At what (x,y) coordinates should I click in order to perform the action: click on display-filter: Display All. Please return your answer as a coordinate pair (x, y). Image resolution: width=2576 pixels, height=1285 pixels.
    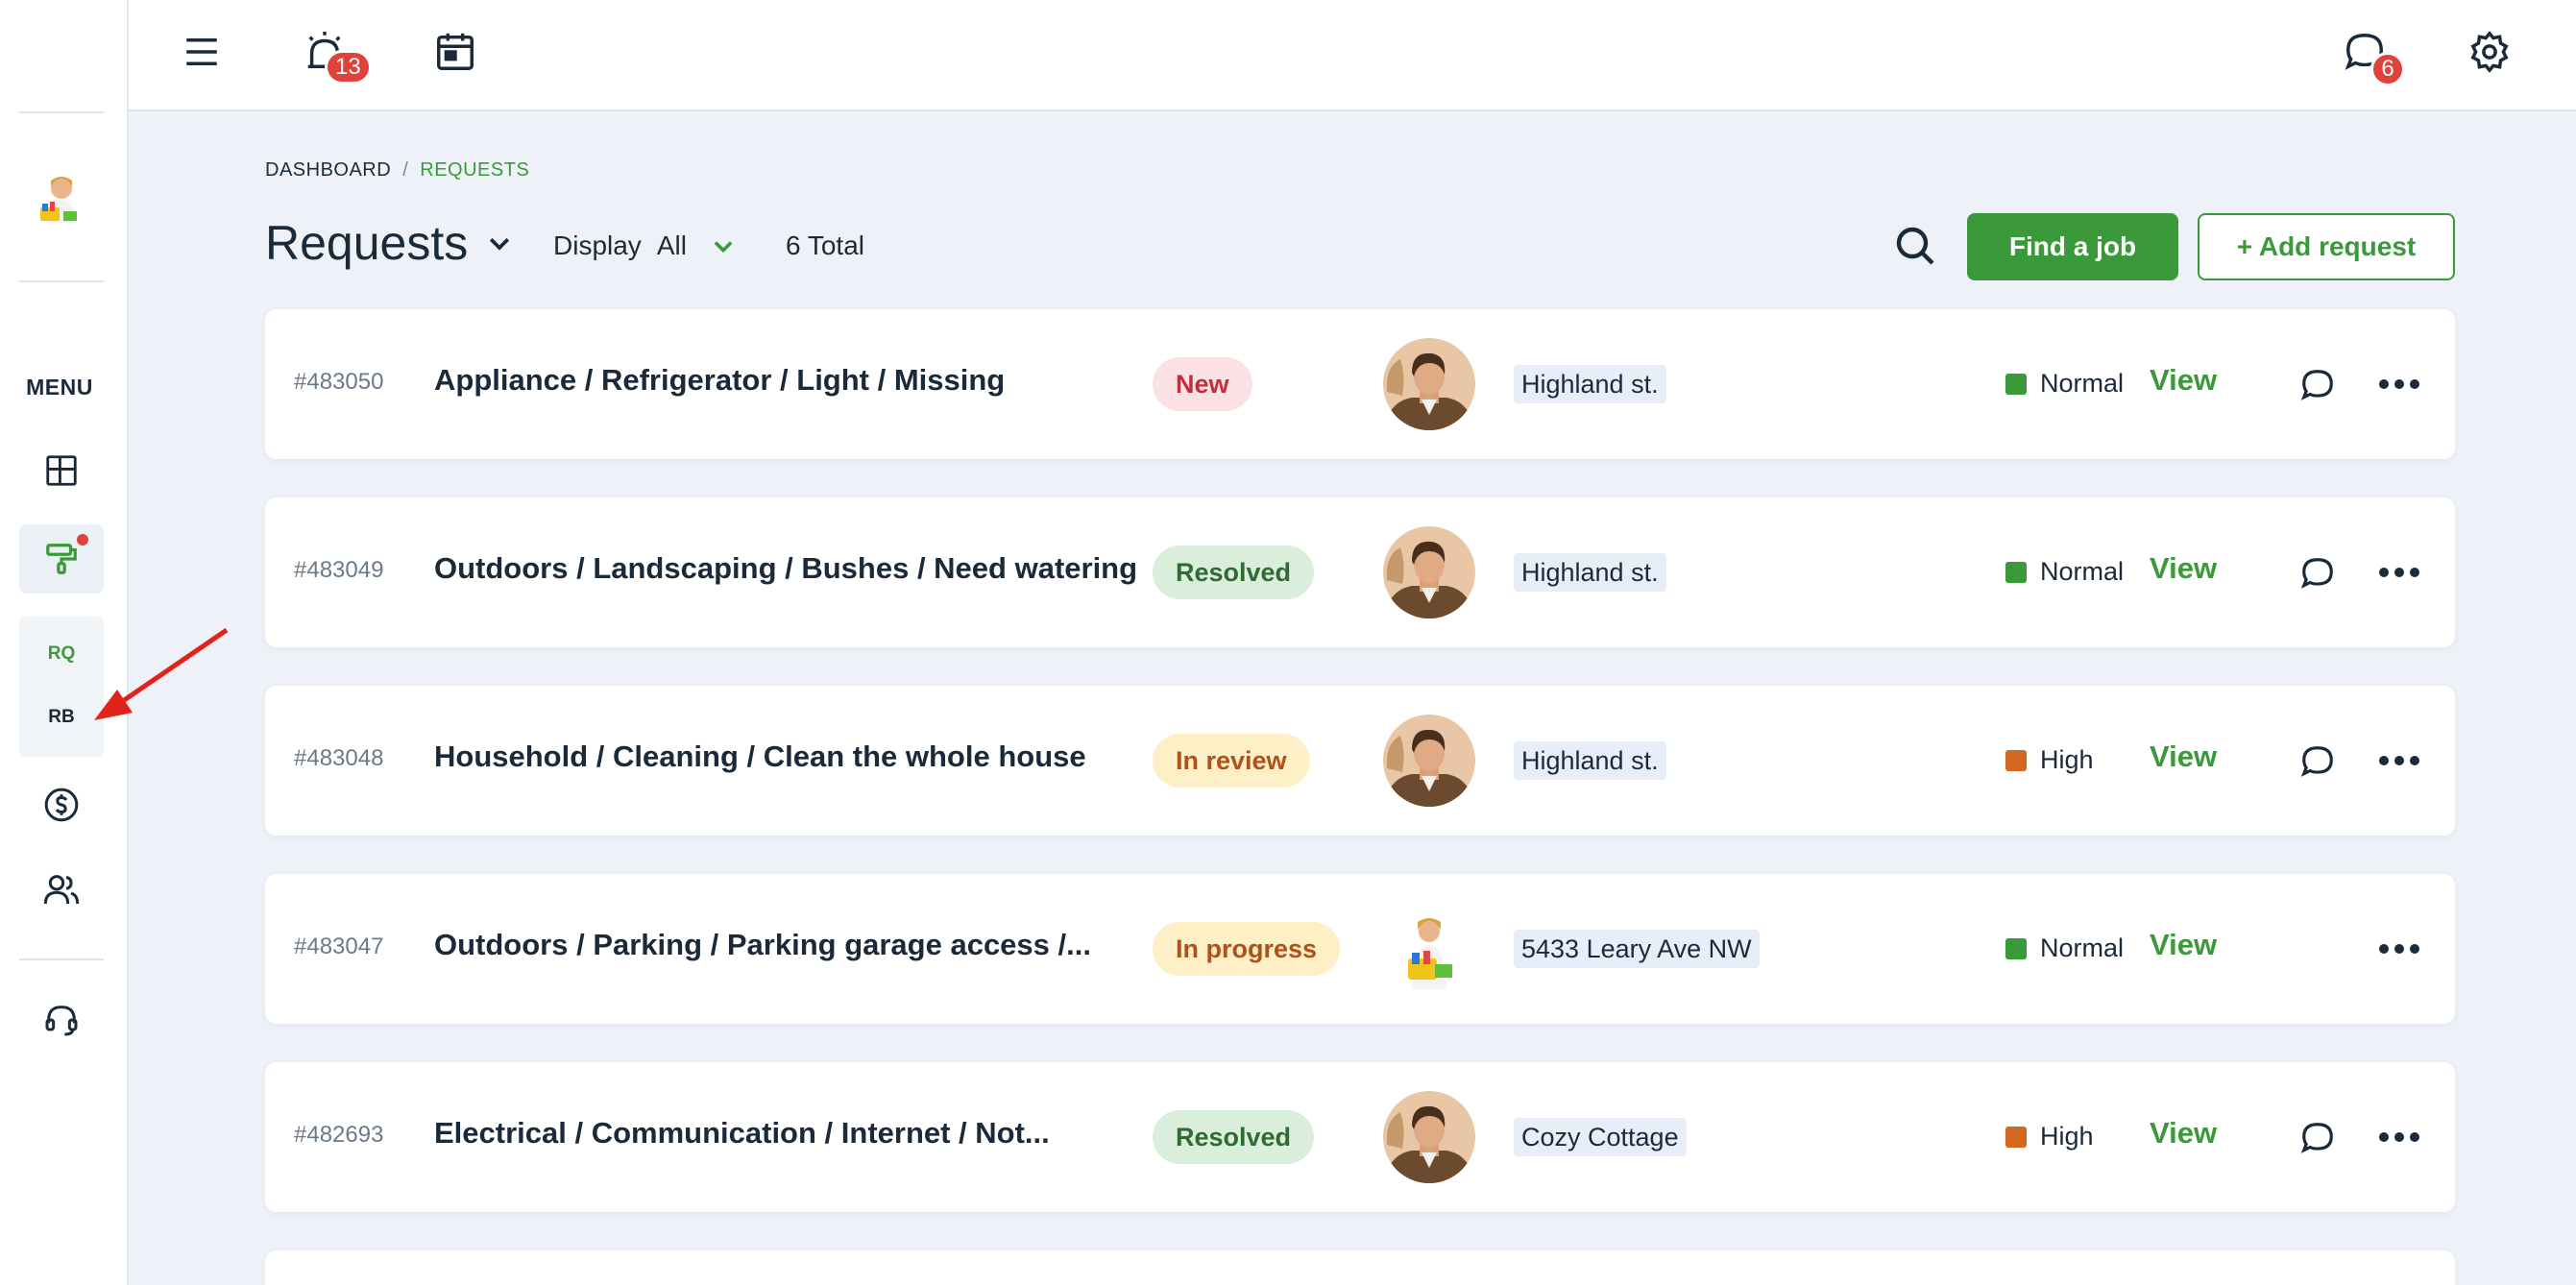
    Looking at the image, I should click on (645, 246).